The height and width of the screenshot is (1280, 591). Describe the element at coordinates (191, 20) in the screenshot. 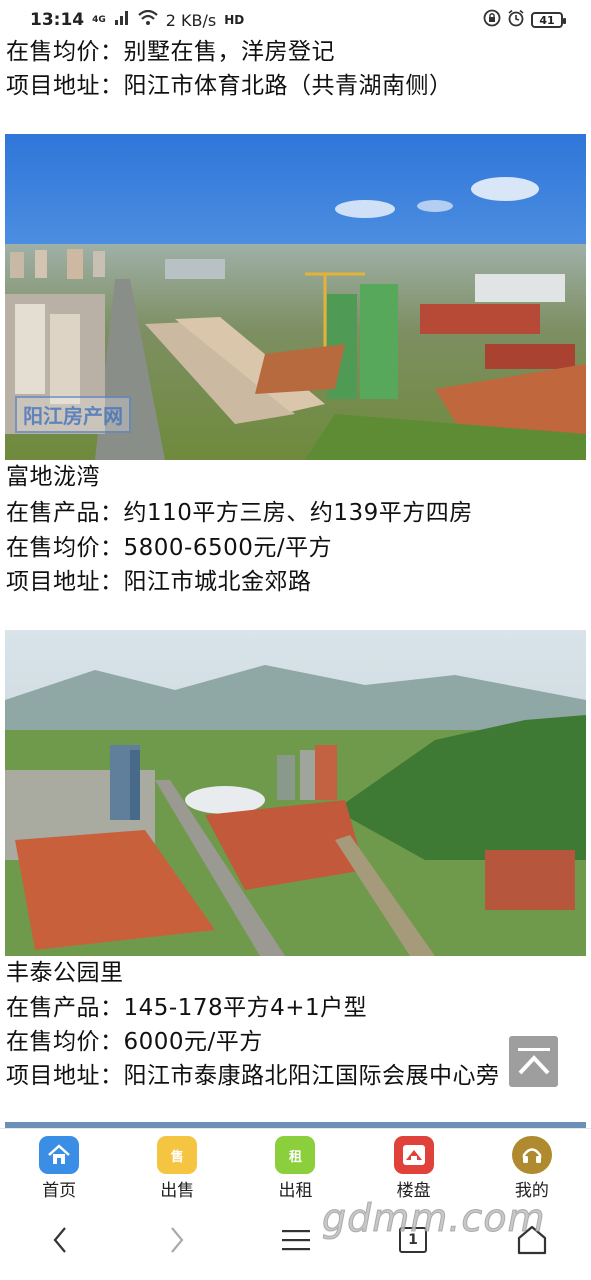

I see `network-speed: 2 KB/s` at that location.